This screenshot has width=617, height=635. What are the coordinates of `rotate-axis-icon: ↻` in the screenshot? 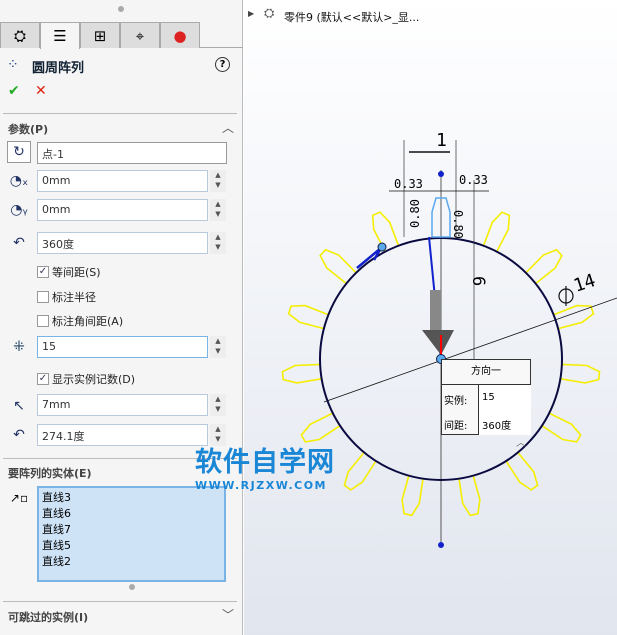 It's located at (19, 152).